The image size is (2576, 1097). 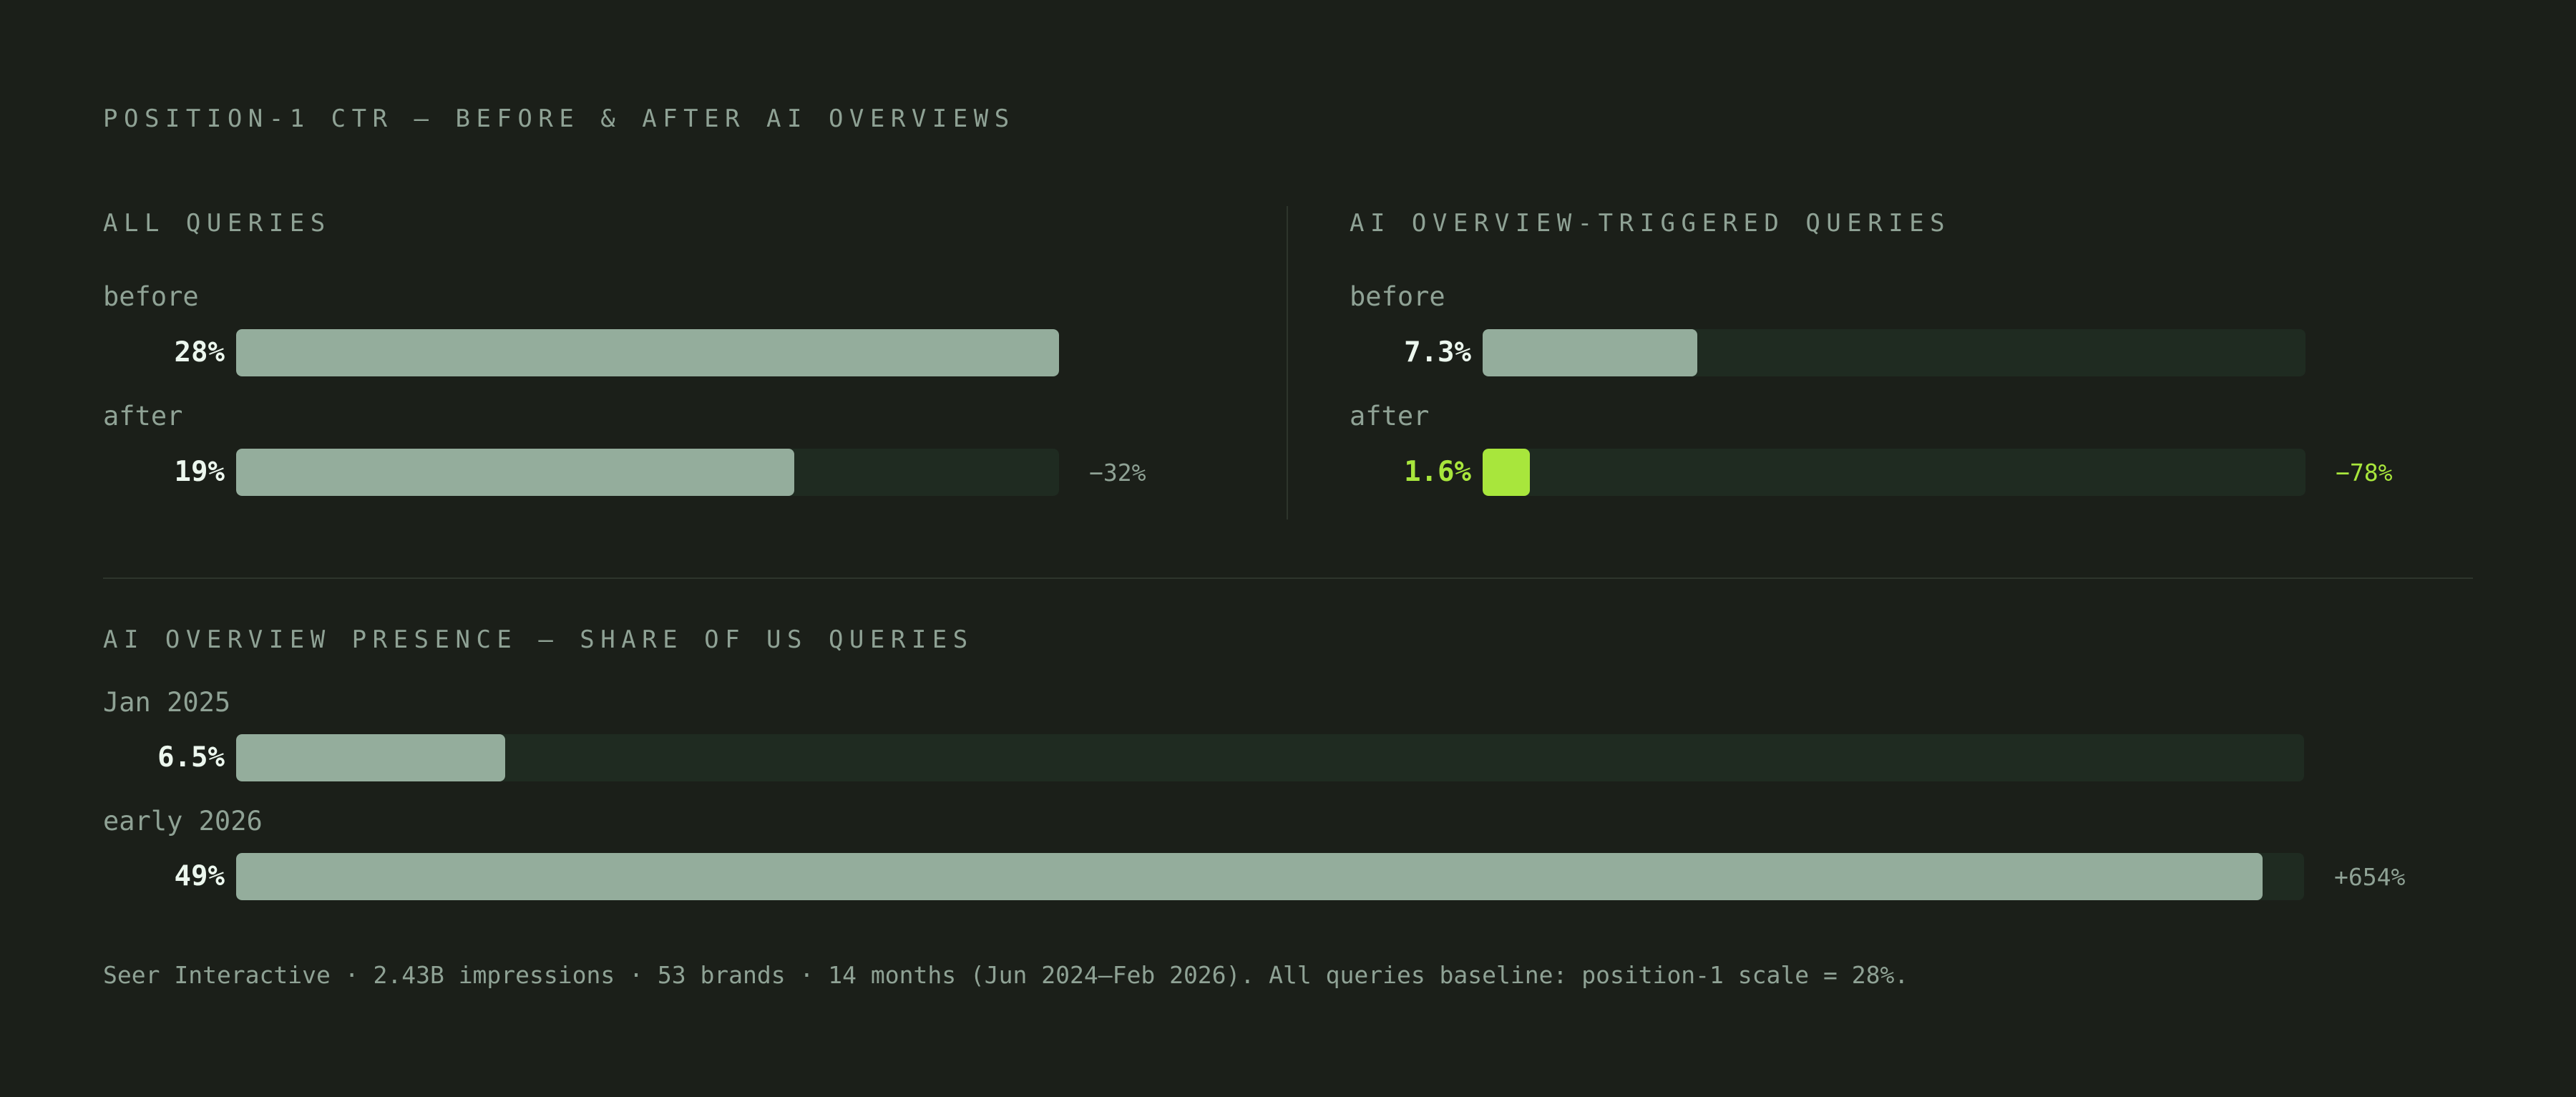 What do you see at coordinates (191, 757) in the screenshot?
I see `aio-presence-value-label: 6.5%` at bounding box center [191, 757].